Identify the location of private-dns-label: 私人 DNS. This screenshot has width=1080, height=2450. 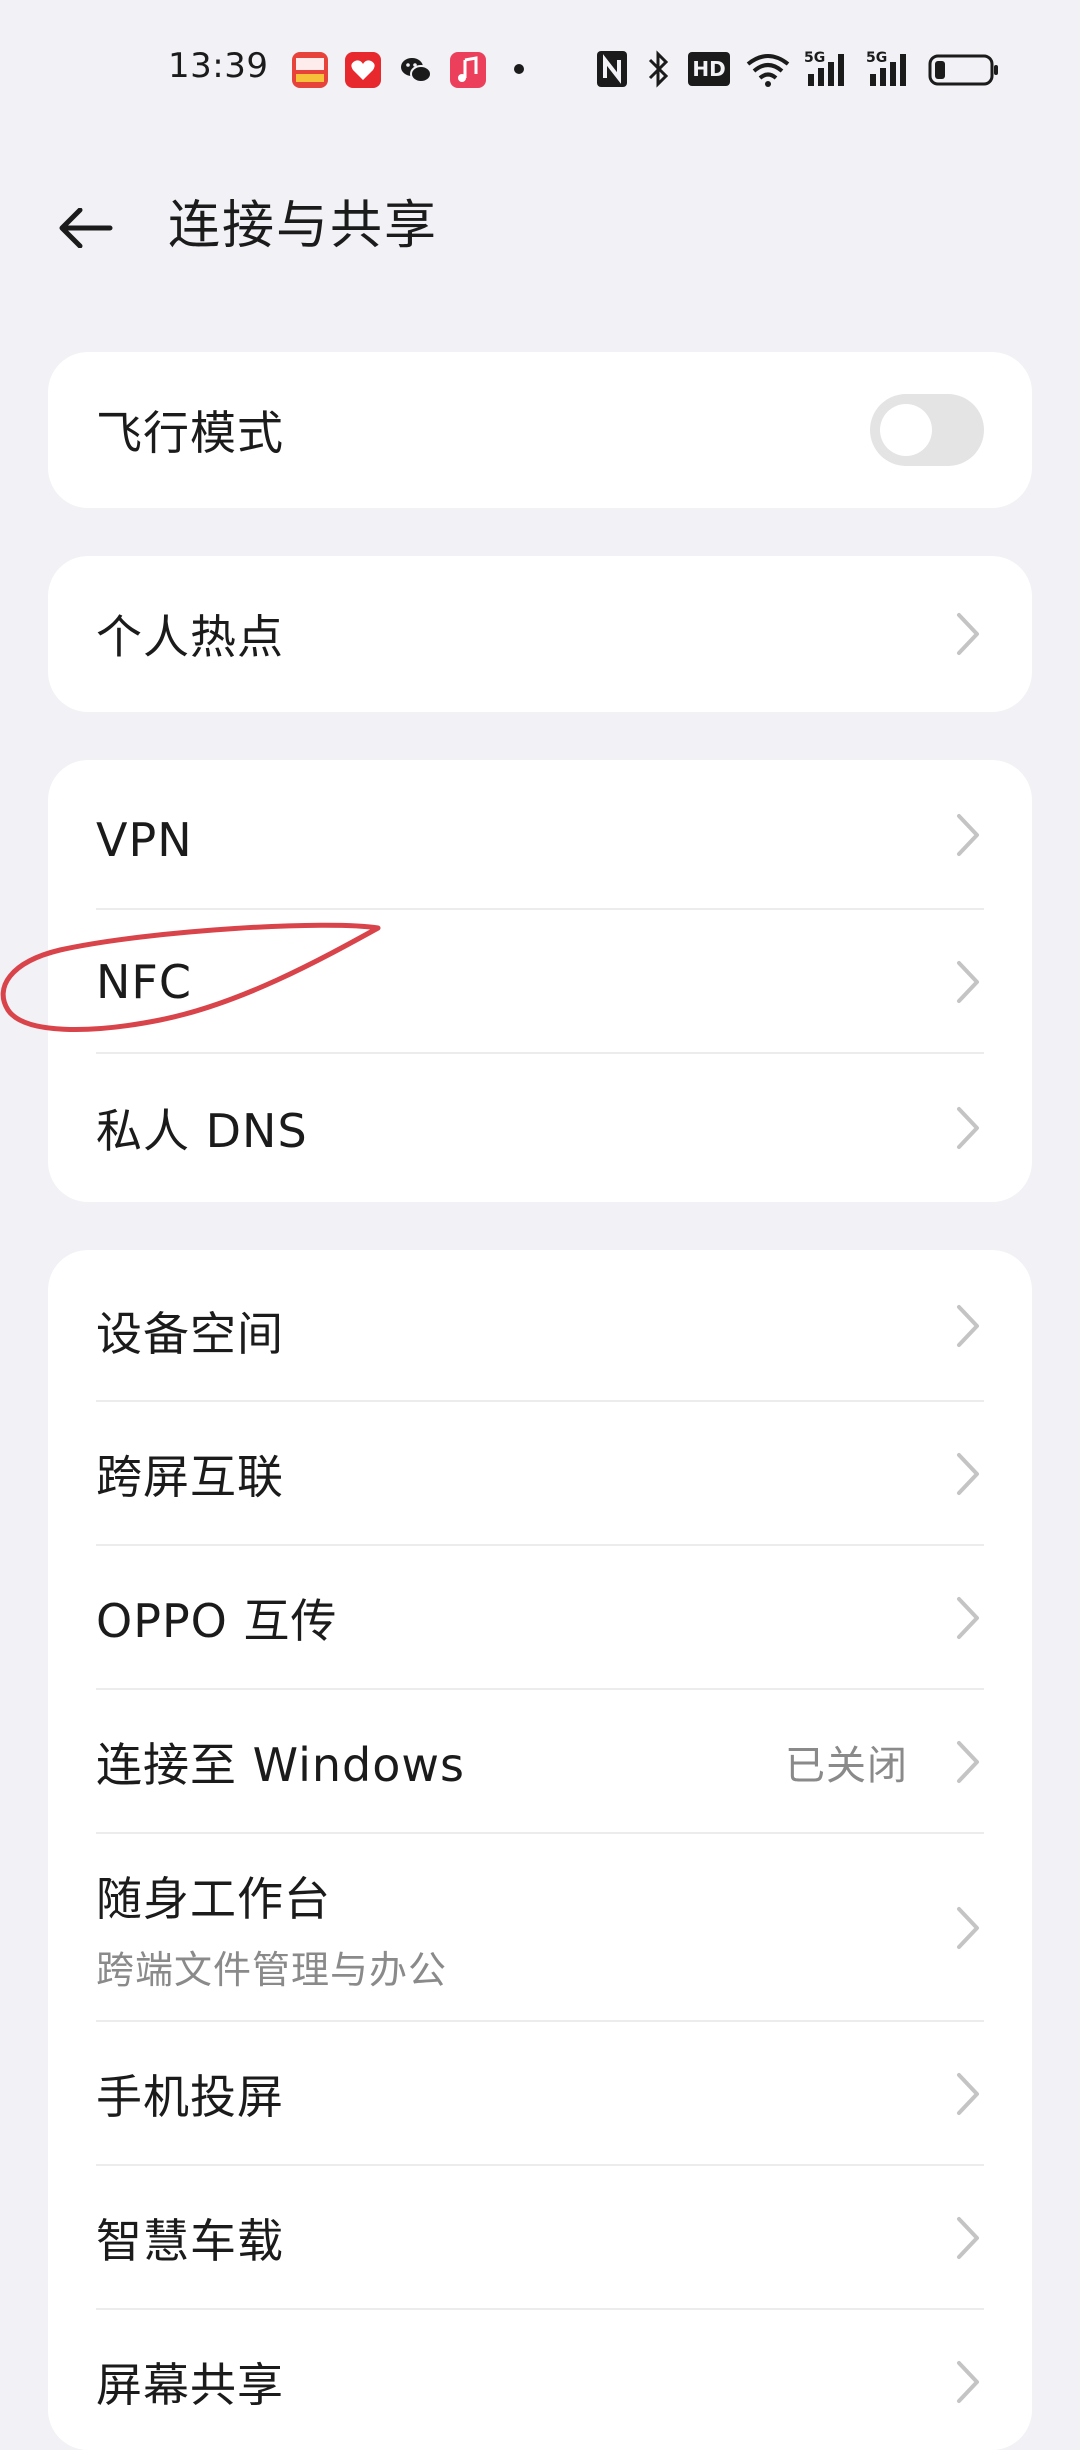
(202, 1131).